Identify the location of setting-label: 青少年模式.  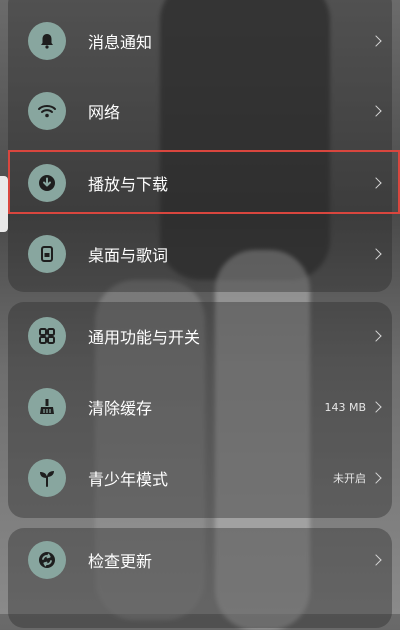
(128, 479).